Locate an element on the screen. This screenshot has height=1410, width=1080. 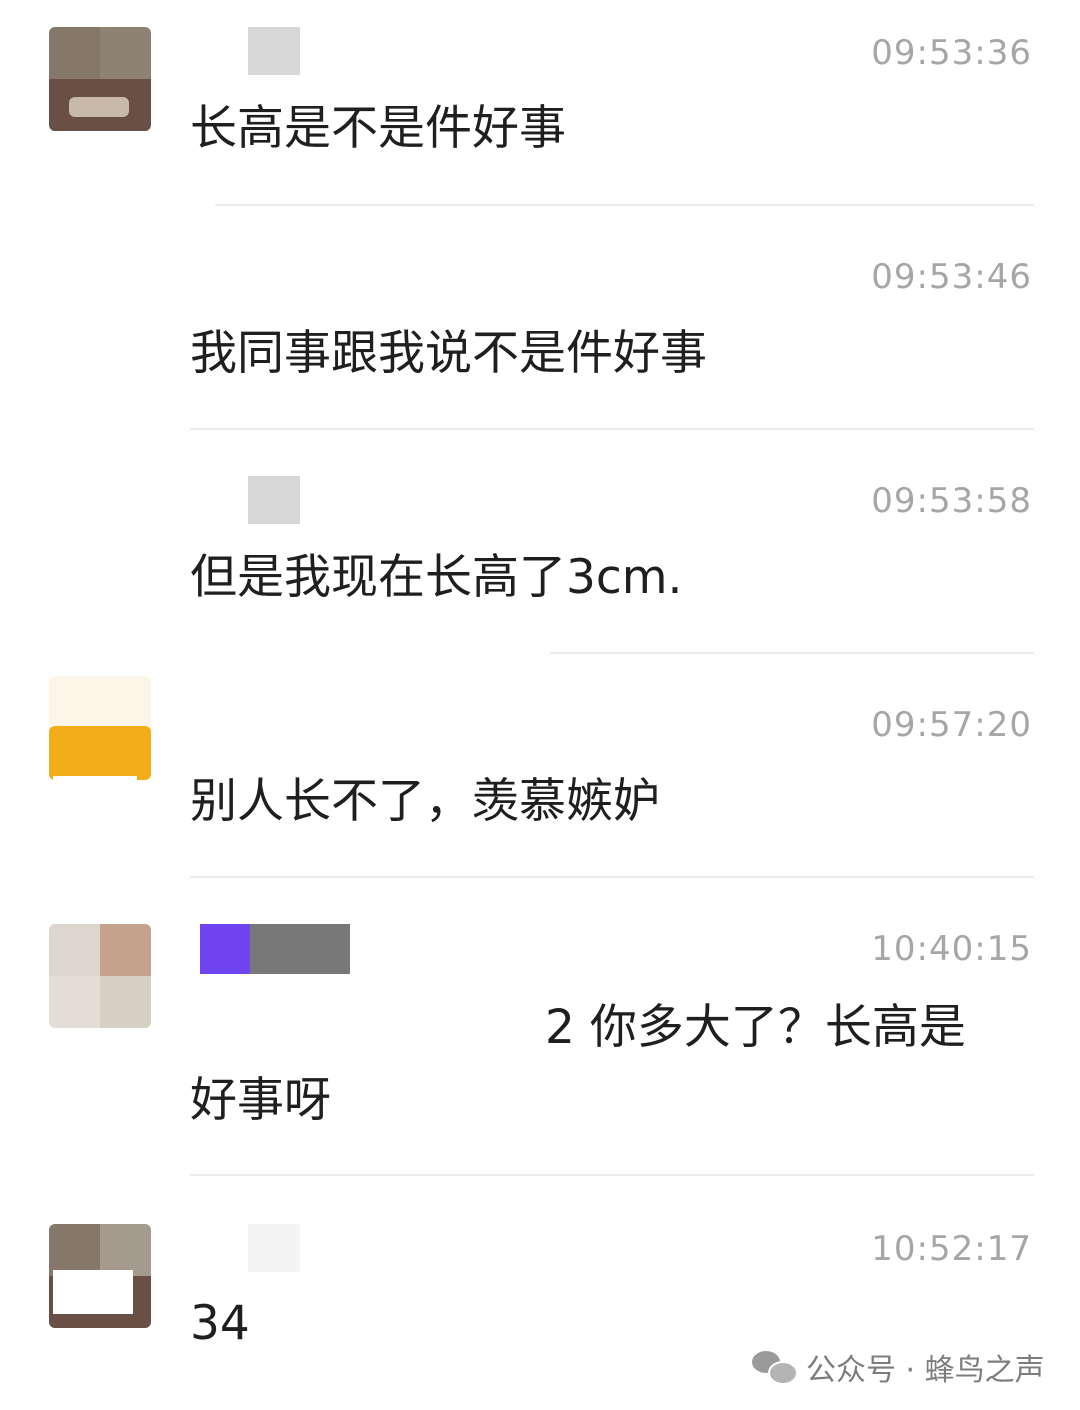
message-time: 09:53:58 is located at coordinates (951, 501).